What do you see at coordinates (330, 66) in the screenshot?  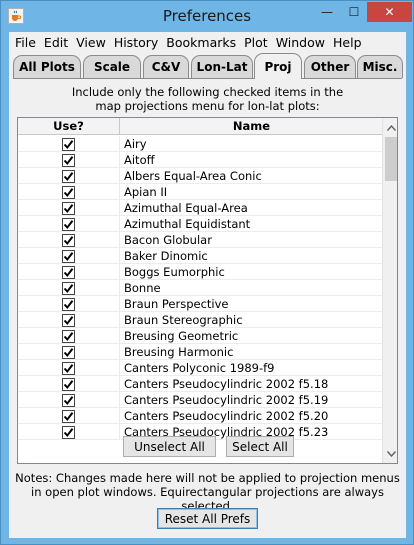 I see `tab-other: Other` at bounding box center [330, 66].